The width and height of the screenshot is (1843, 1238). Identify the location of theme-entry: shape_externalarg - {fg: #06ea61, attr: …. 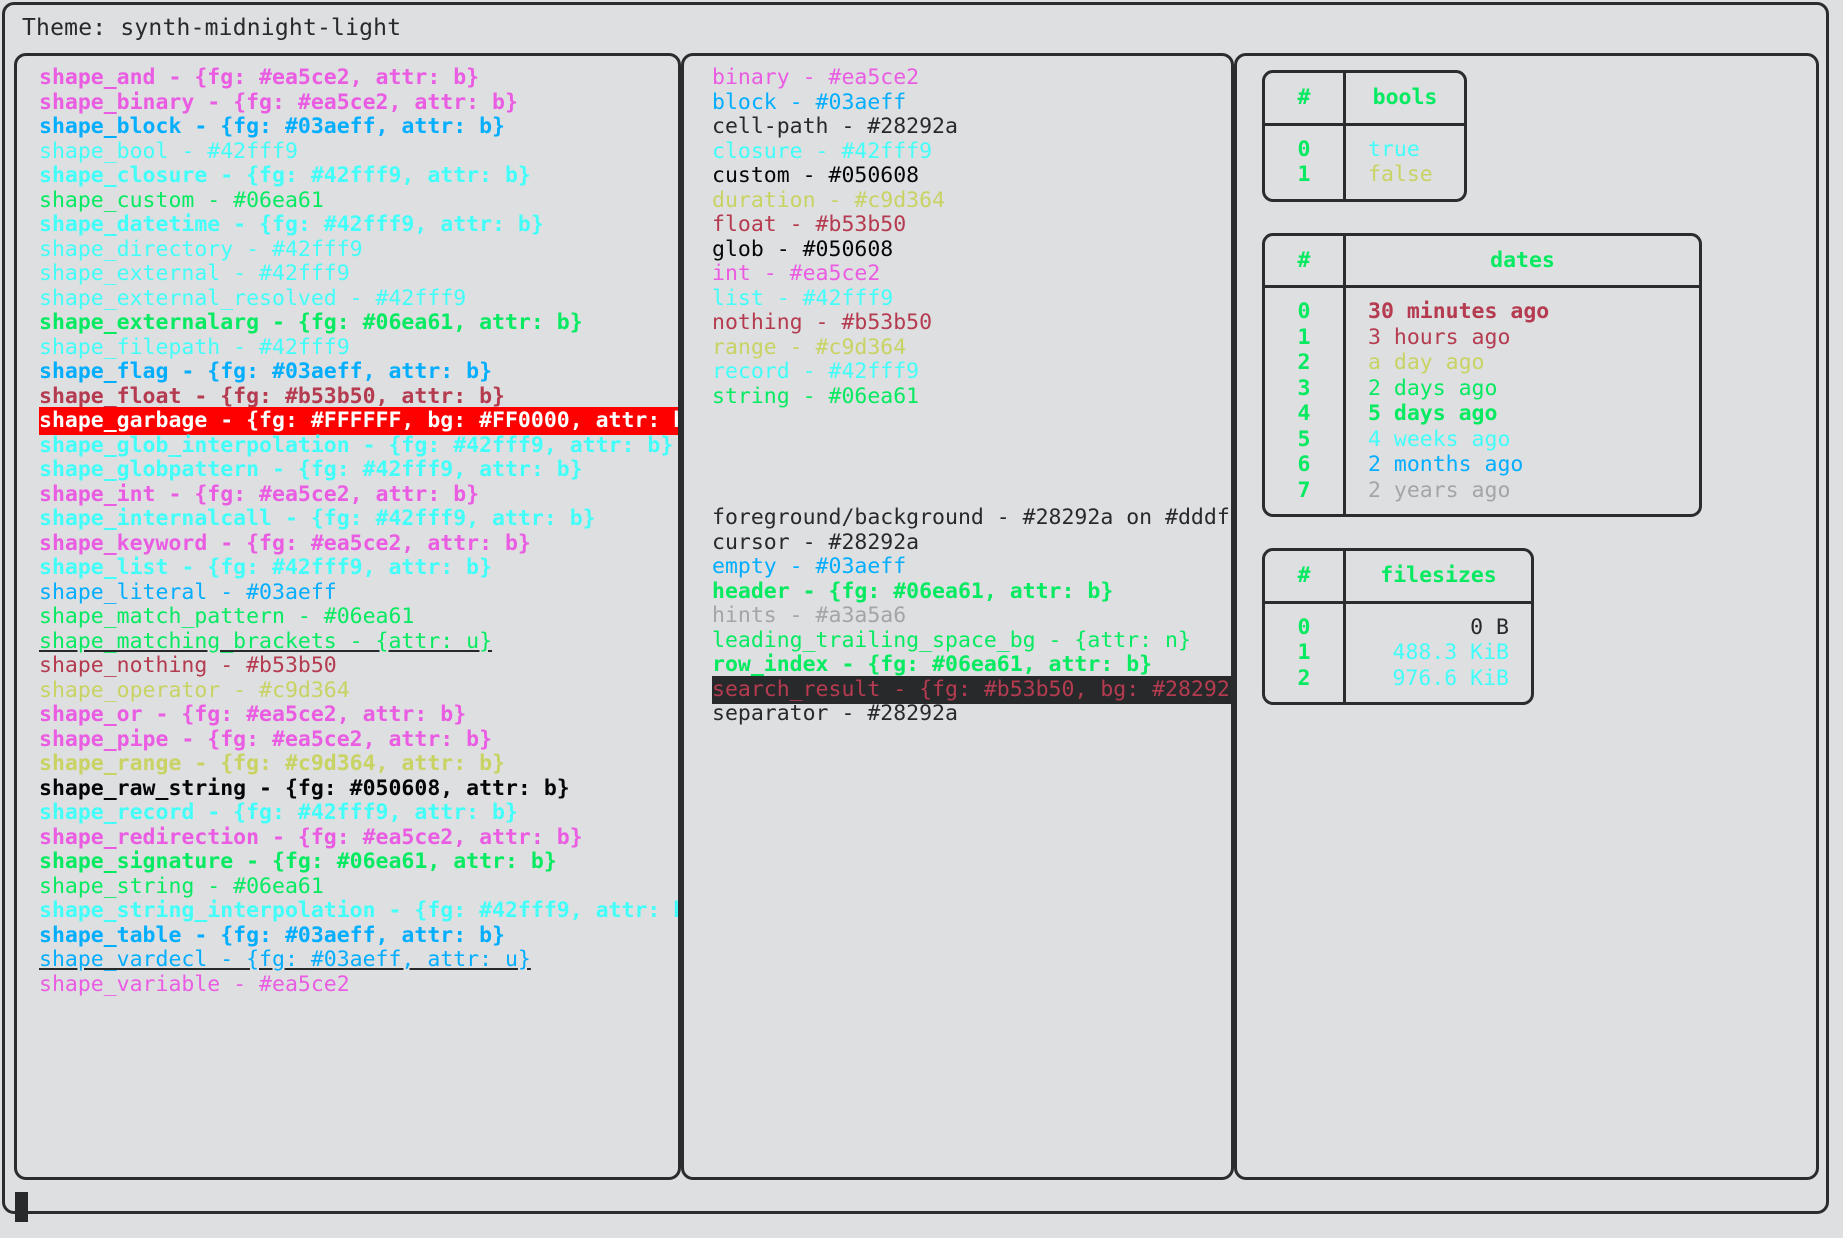
(358, 323).